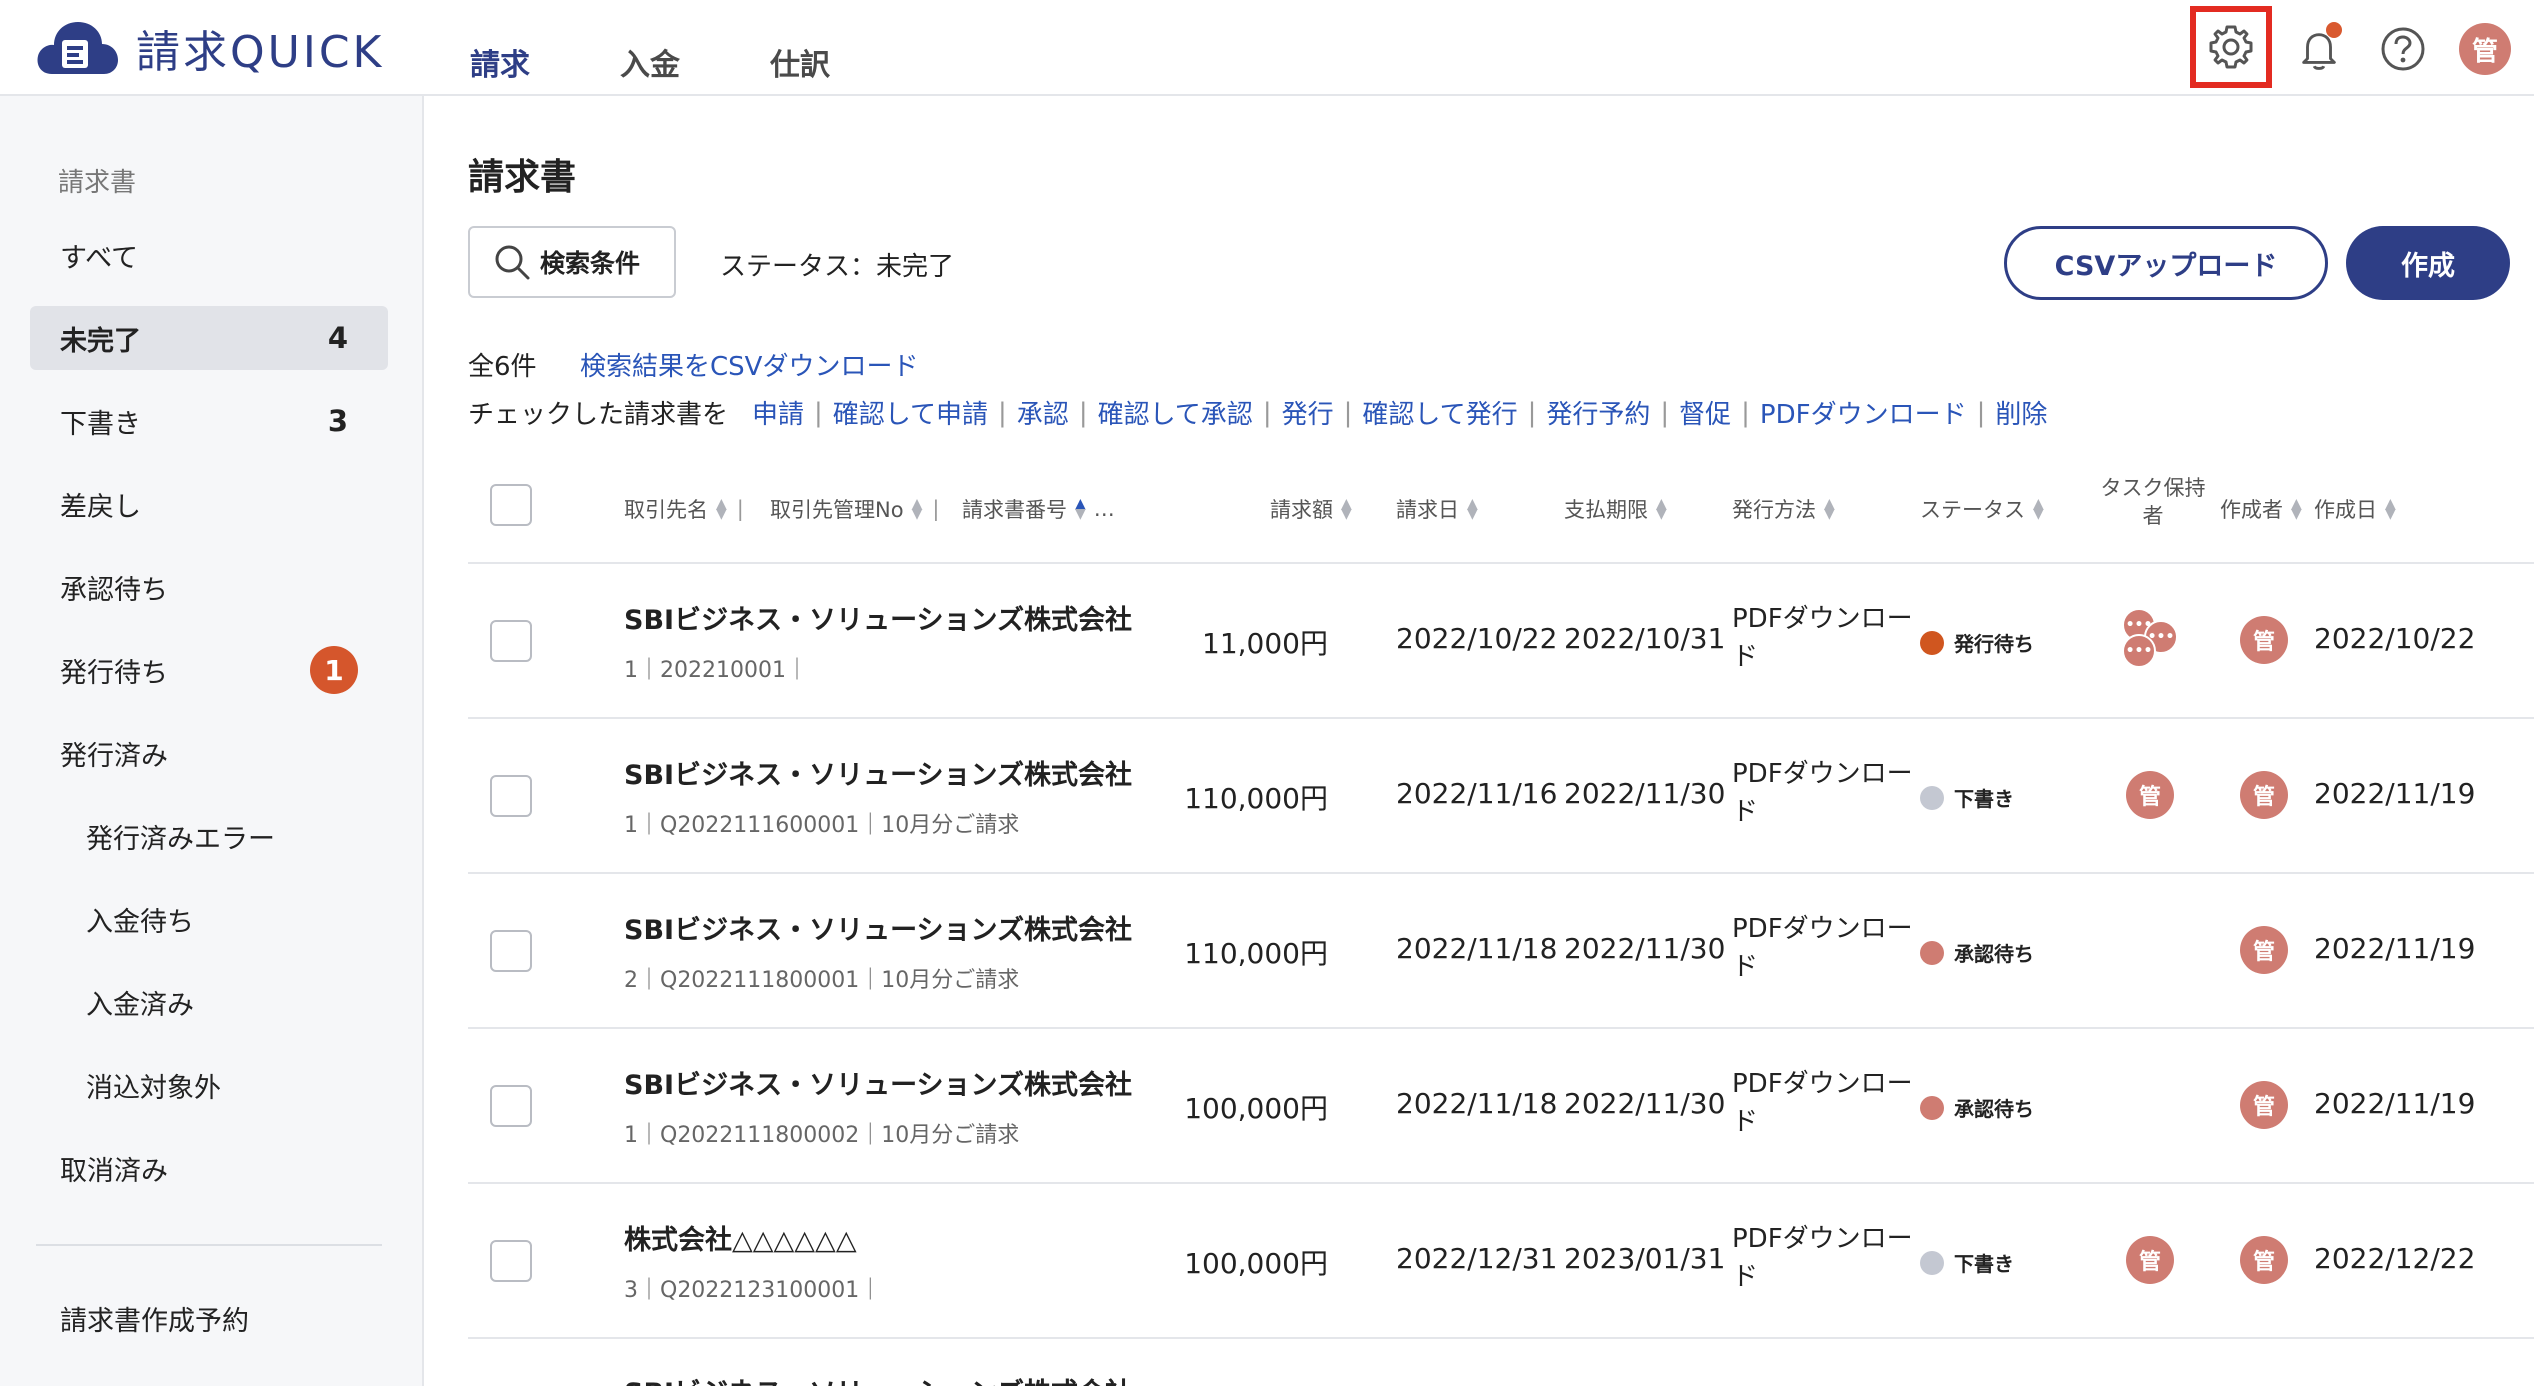 The image size is (2534, 1386). I want to click on nav-tab-journal: 仕訳, so click(800, 62).